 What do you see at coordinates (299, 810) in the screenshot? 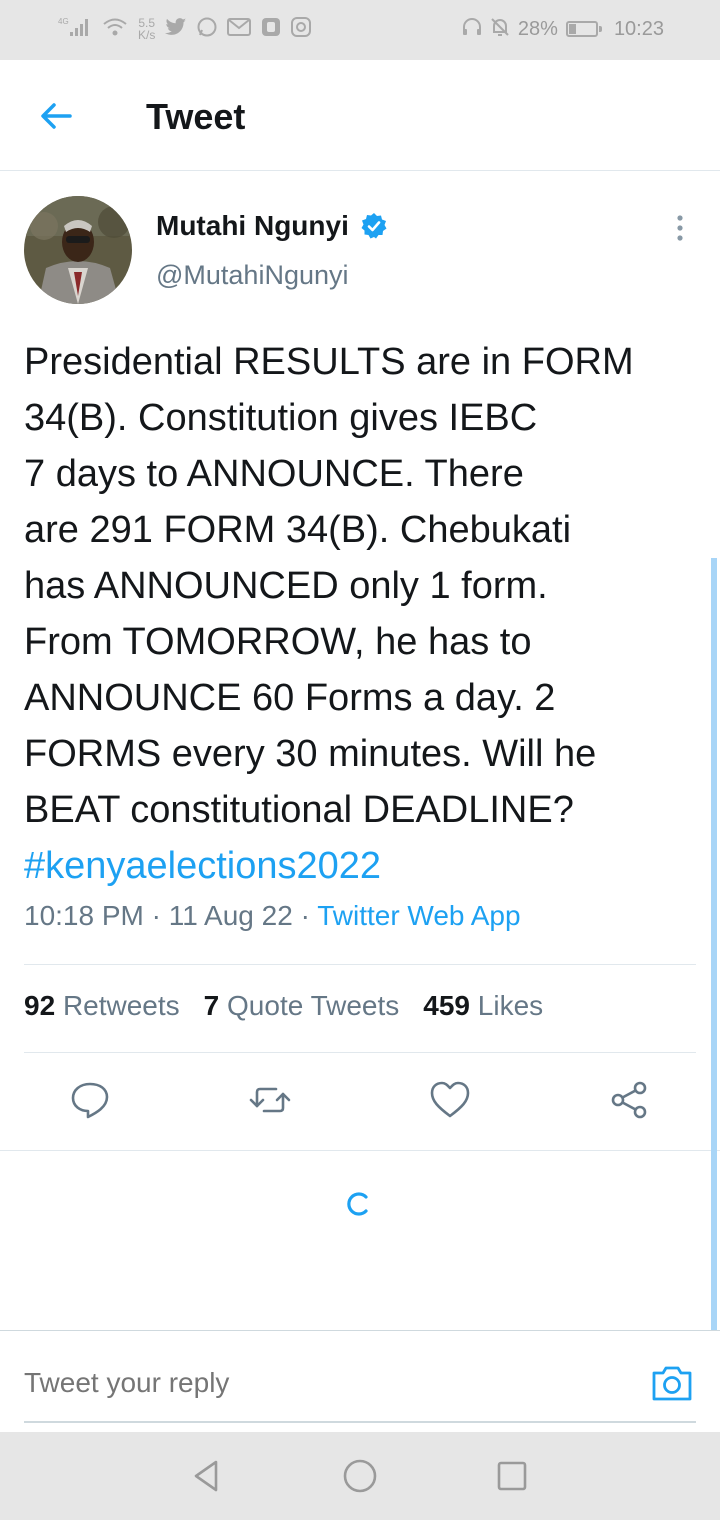
I see `tweet-text-line: BEAT constitutional DEADLINE?` at bounding box center [299, 810].